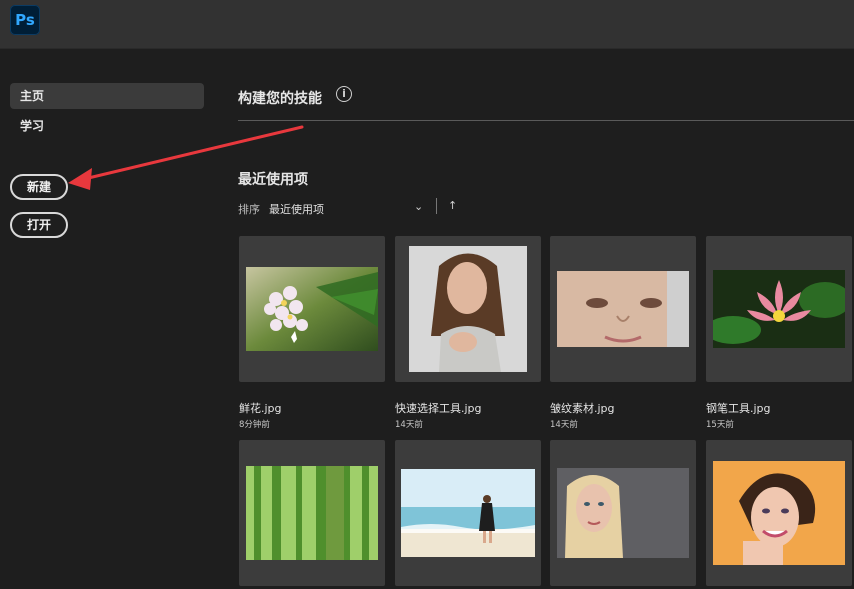  I want to click on flower-thumbnail, so click(312, 309).